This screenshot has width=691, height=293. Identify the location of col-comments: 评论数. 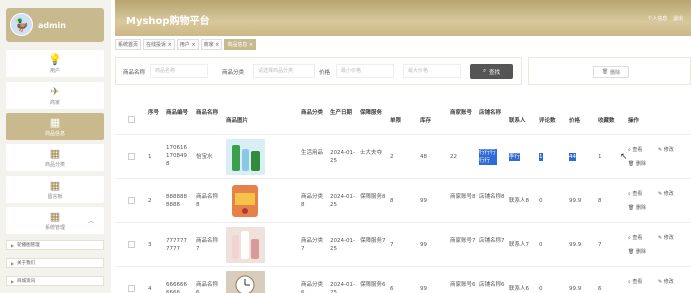
(547, 121).